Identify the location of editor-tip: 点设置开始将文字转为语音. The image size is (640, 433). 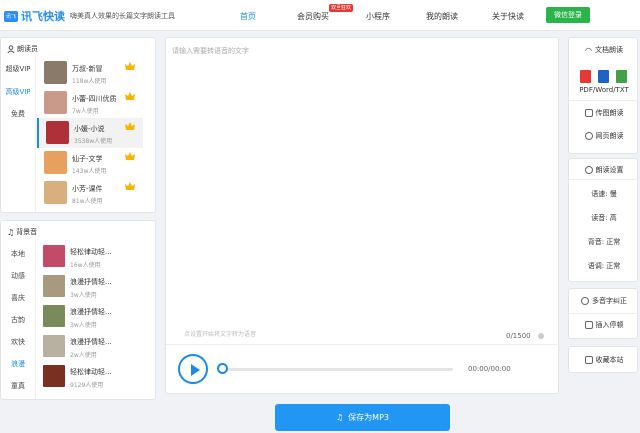
(220, 334).